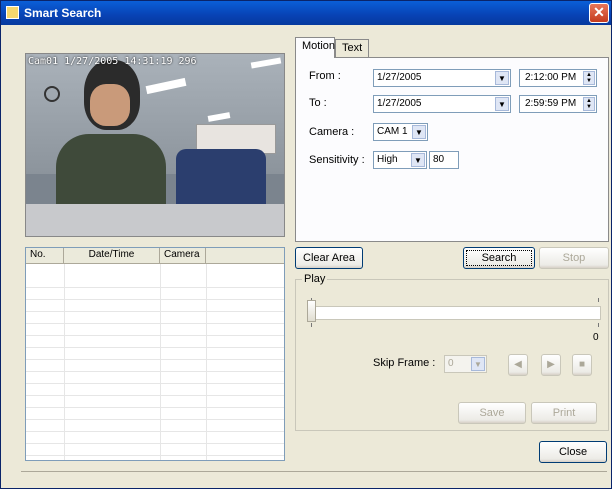 This screenshot has height=489, width=612. What do you see at coordinates (456, 313) in the screenshot?
I see `playback-slider-track` at bounding box center [456, 313].